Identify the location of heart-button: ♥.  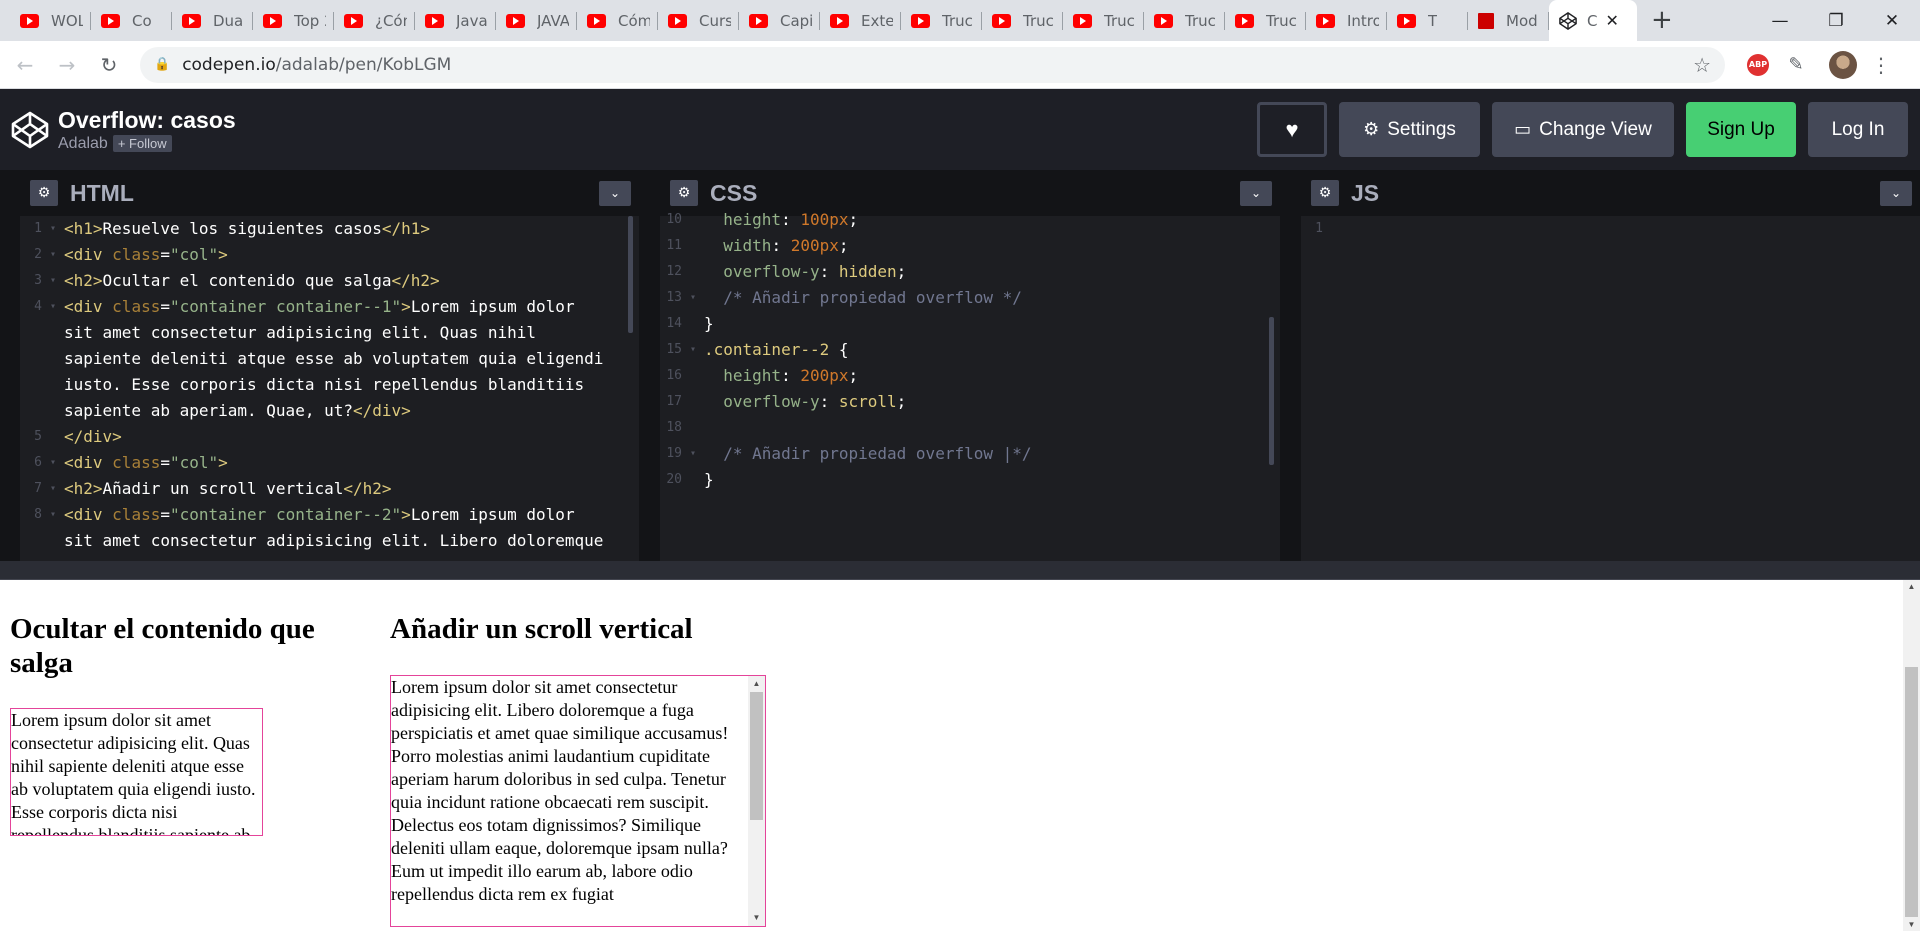
(1292, 129).